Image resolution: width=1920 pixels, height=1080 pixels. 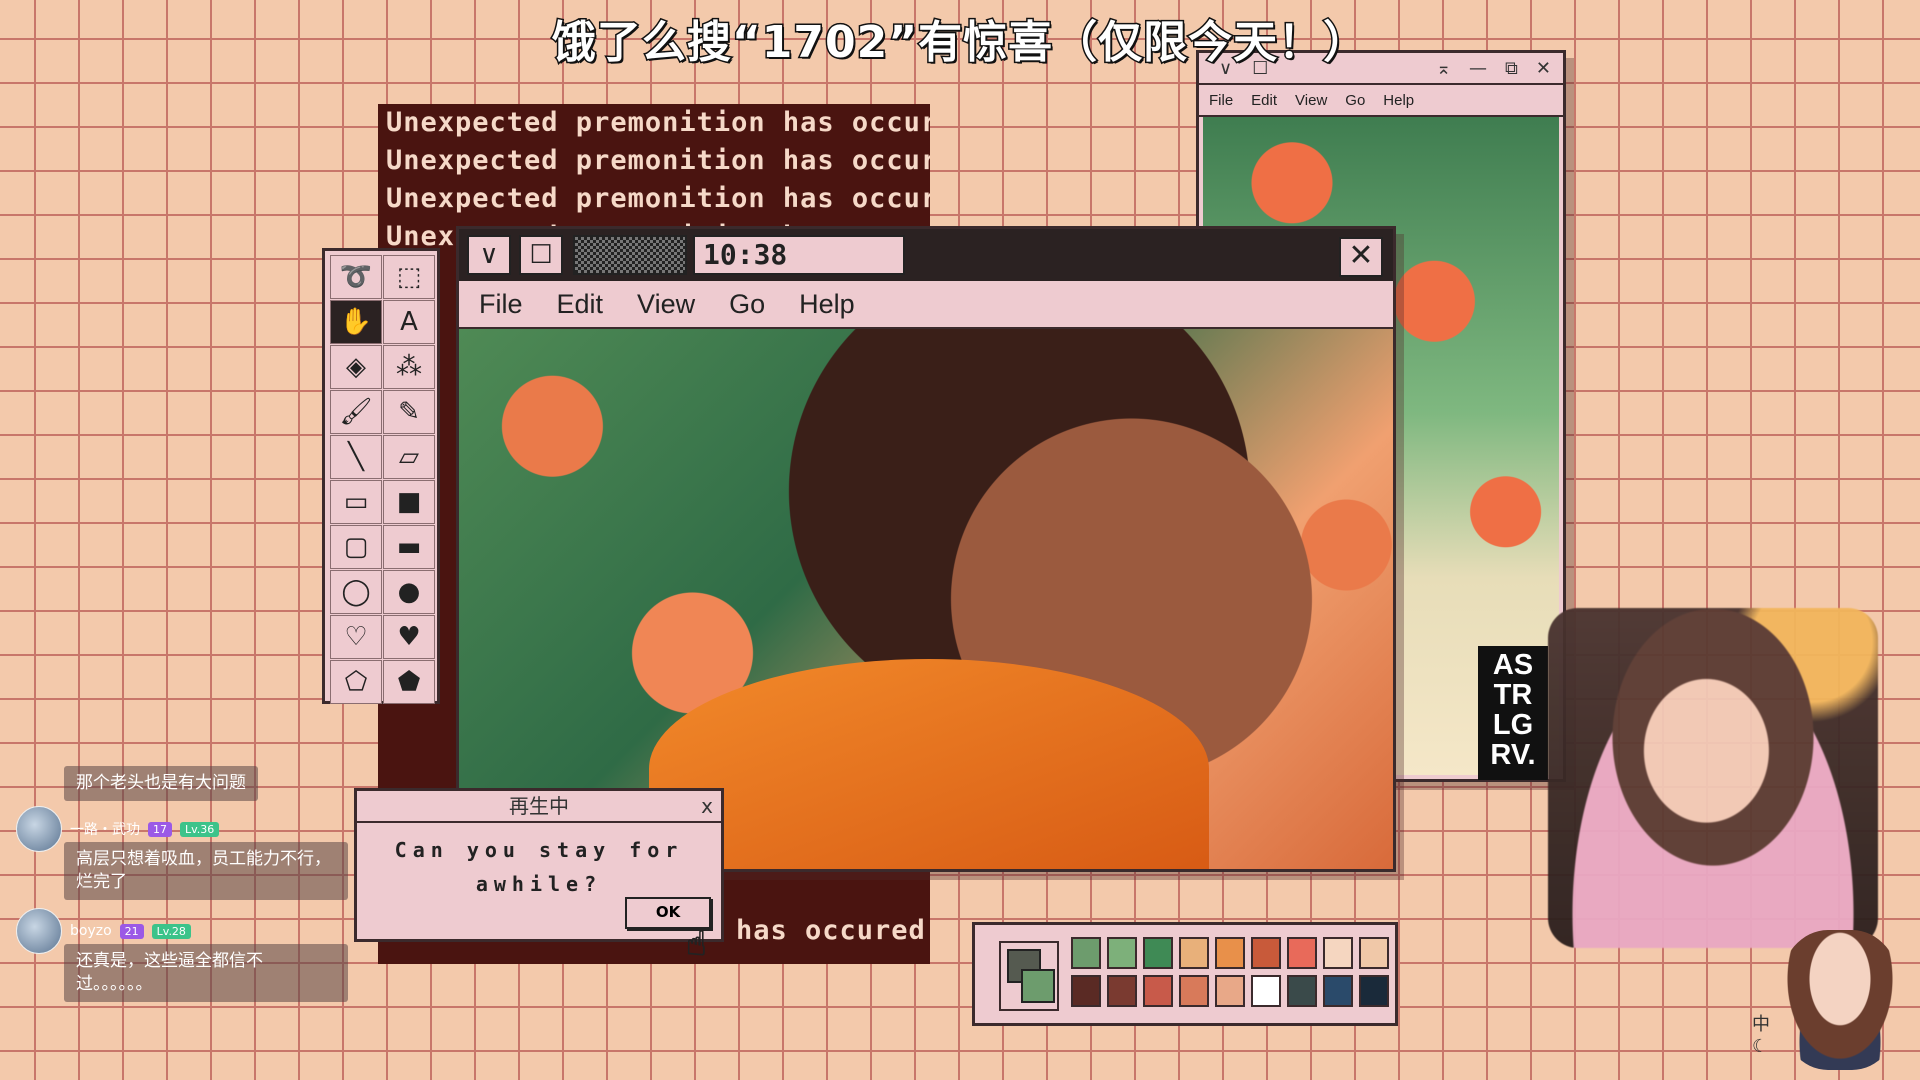 I want to click on hand-tool: ✋, so click(x=356, y=322).